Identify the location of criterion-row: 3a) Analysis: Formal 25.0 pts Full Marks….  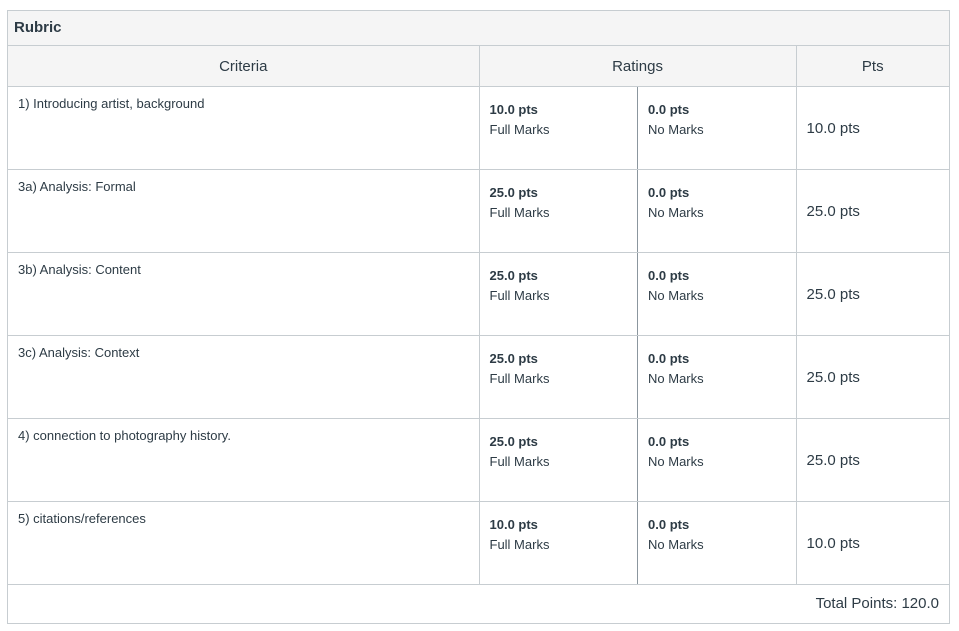
(479, 211).